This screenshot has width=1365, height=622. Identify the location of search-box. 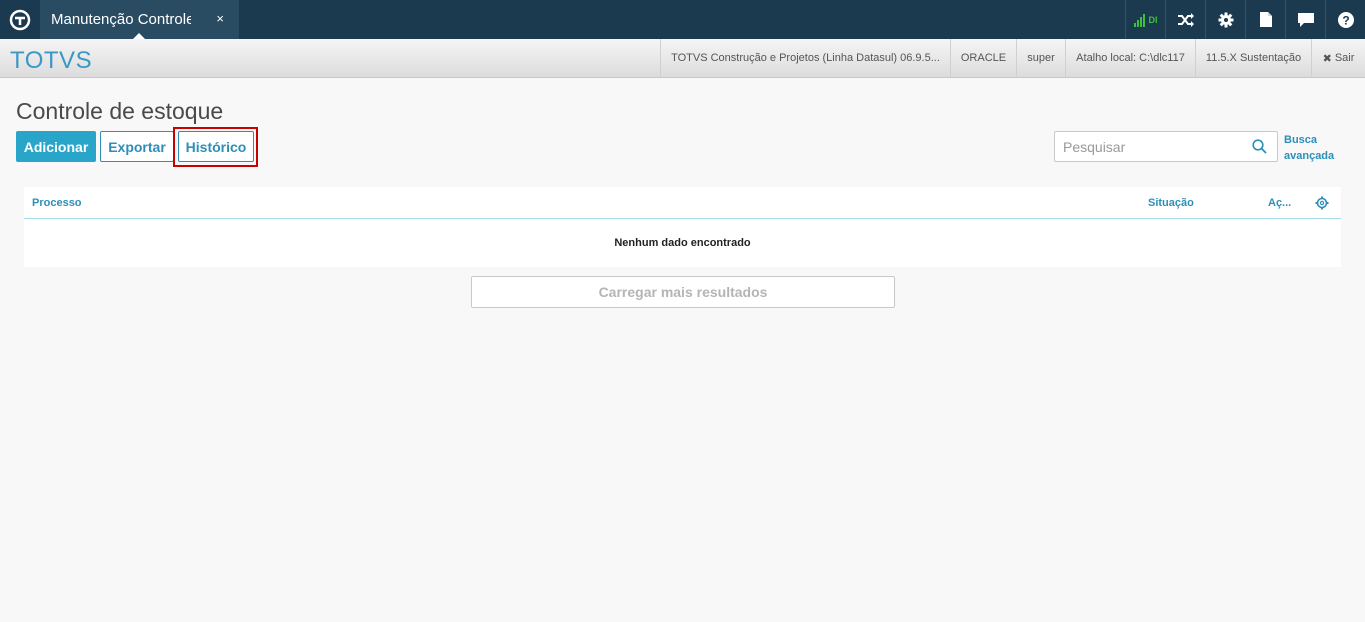
(1166, 146).